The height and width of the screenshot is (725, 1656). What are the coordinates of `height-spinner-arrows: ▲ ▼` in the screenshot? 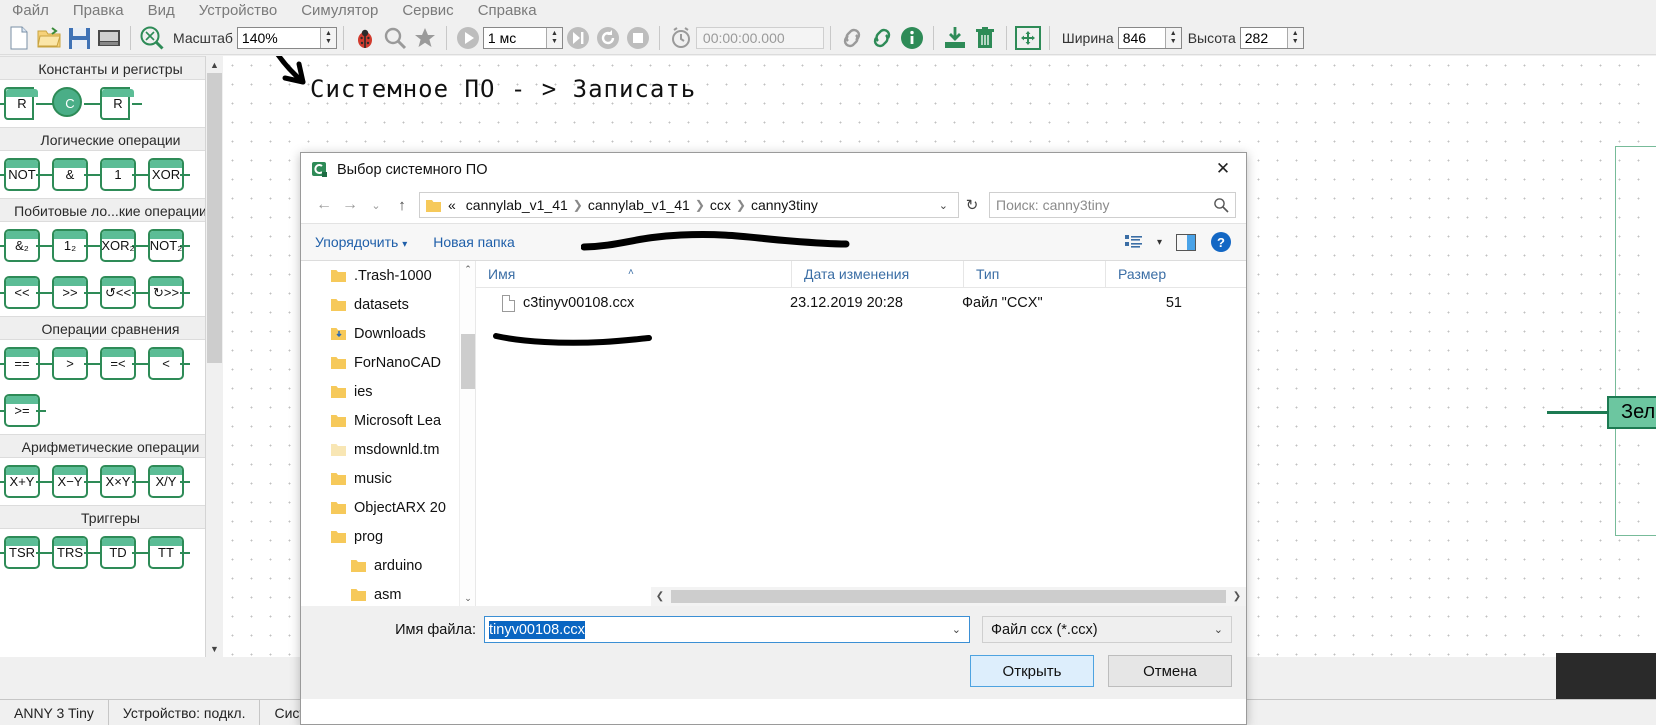 It's located at (1294, 38).